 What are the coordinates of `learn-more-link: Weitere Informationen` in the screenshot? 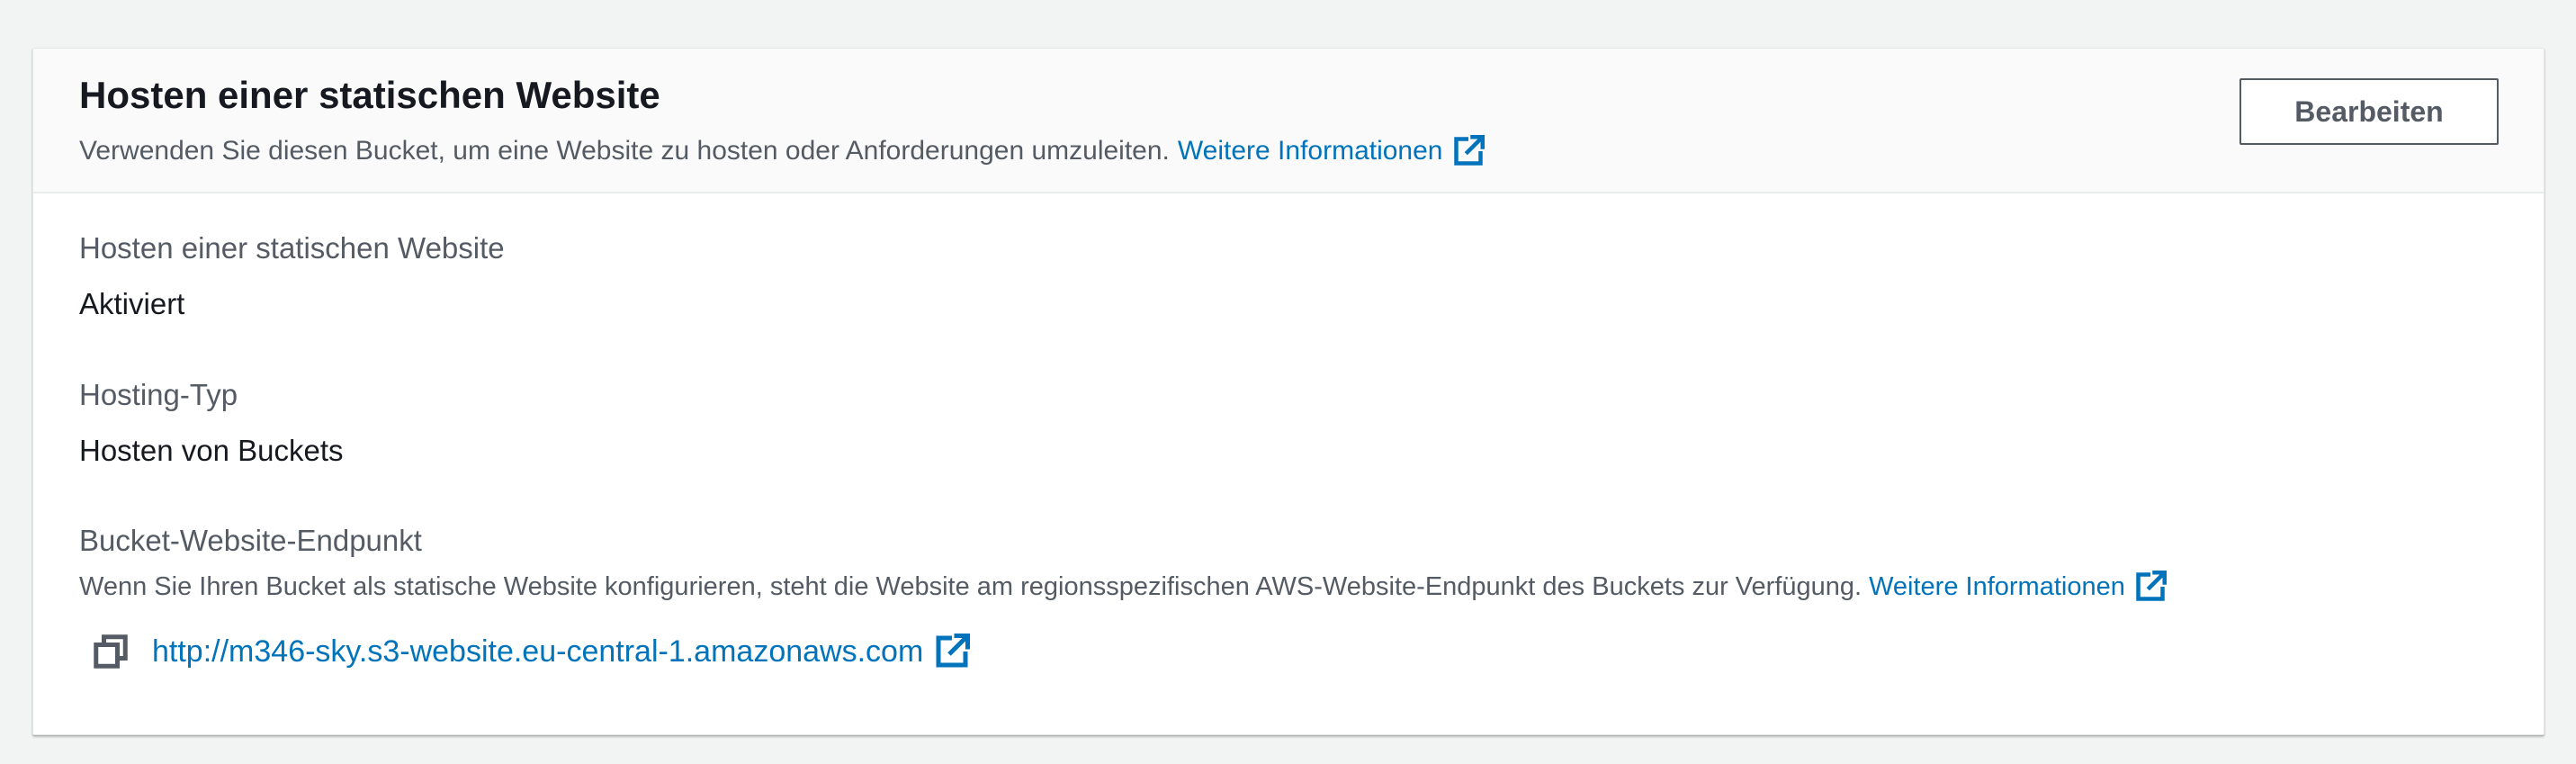 It's located at (1332, 151).